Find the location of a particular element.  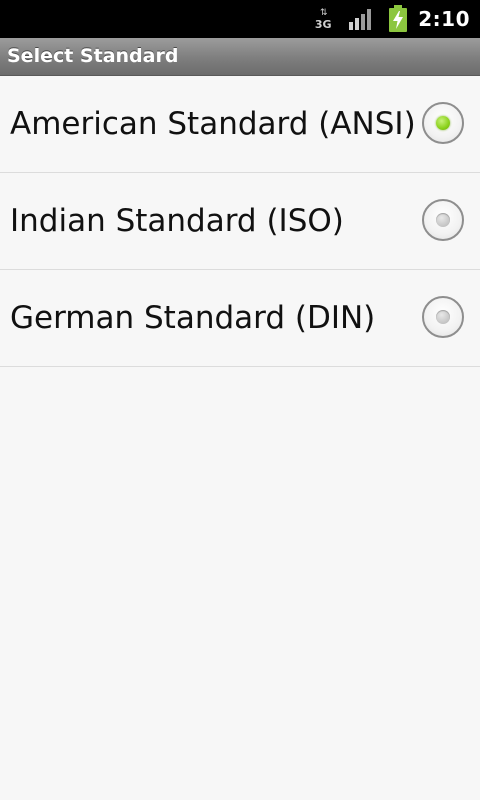

option-din: German Standard (DIN) is located at coordinates (240, 318).